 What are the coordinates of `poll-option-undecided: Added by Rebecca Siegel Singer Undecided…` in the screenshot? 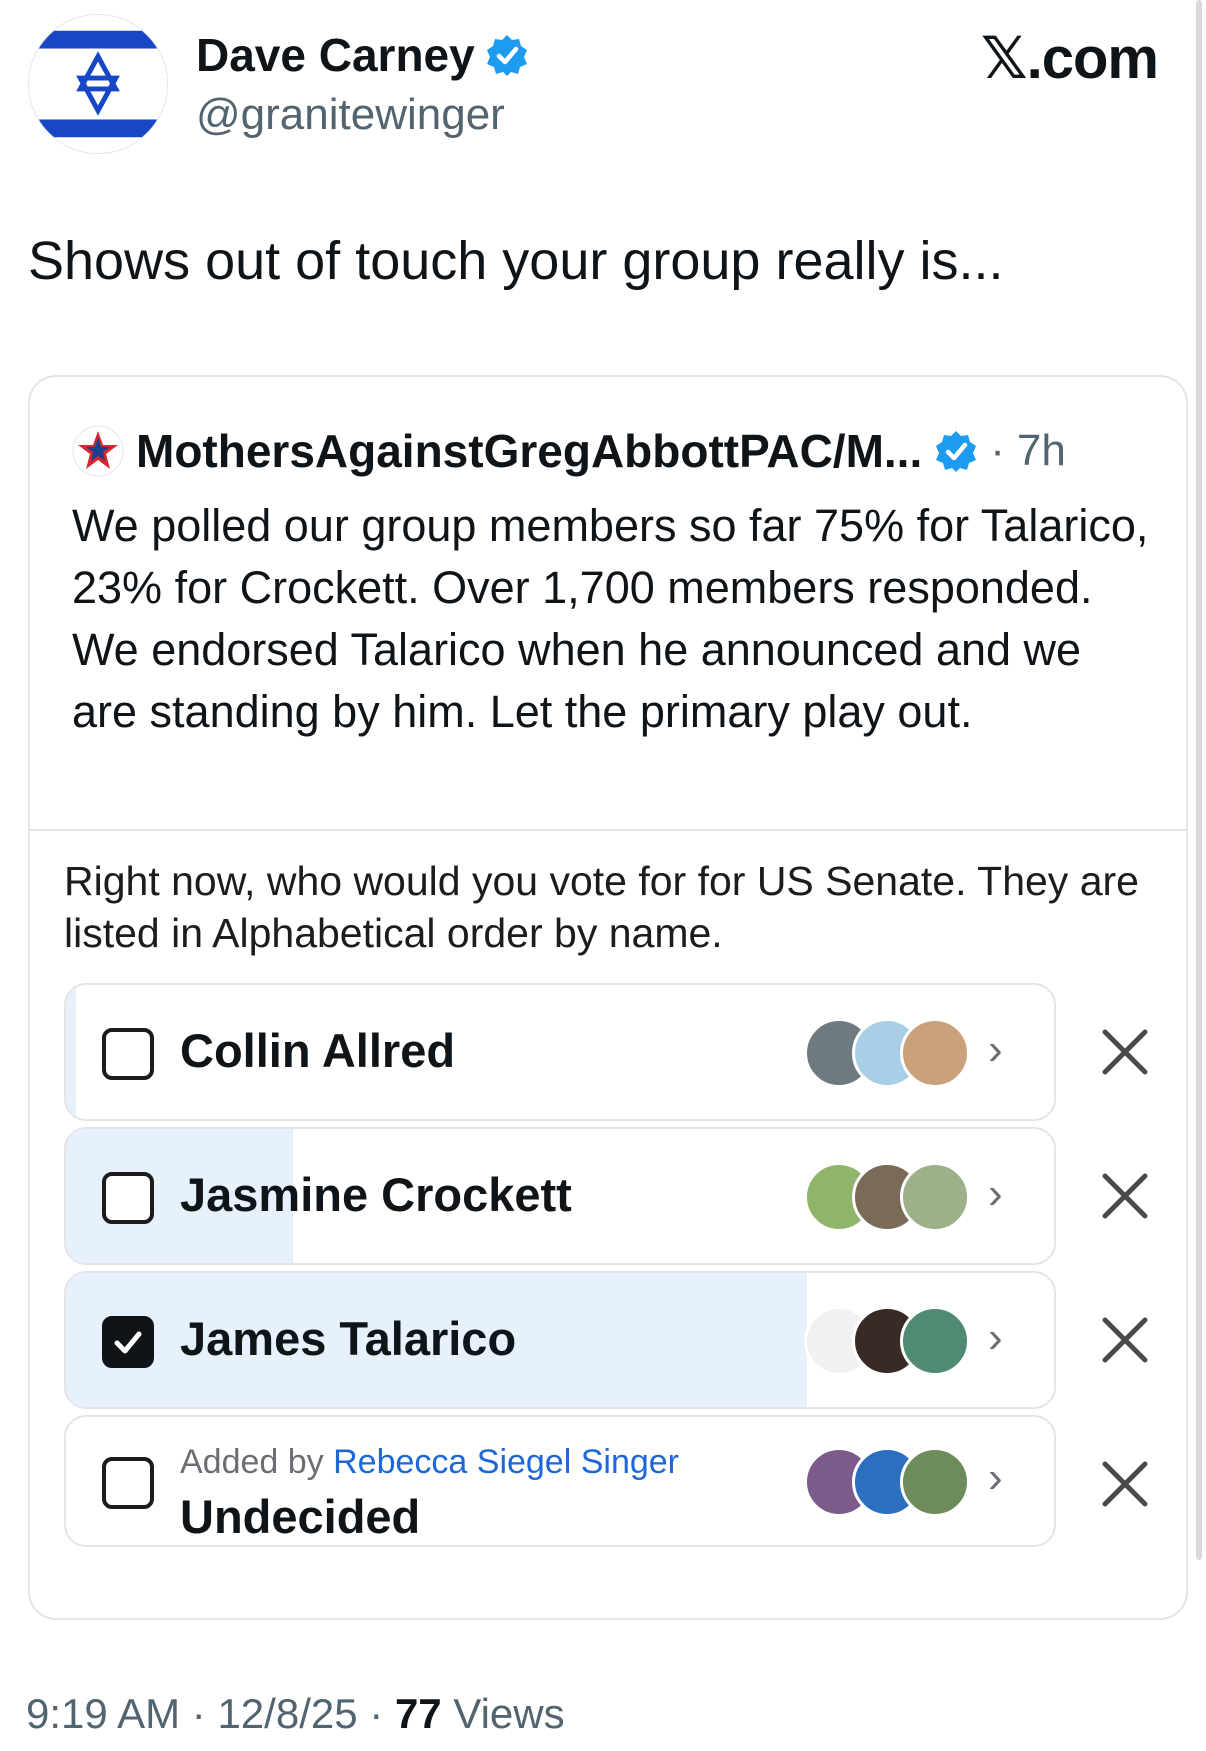 It's located at (560, 1481).